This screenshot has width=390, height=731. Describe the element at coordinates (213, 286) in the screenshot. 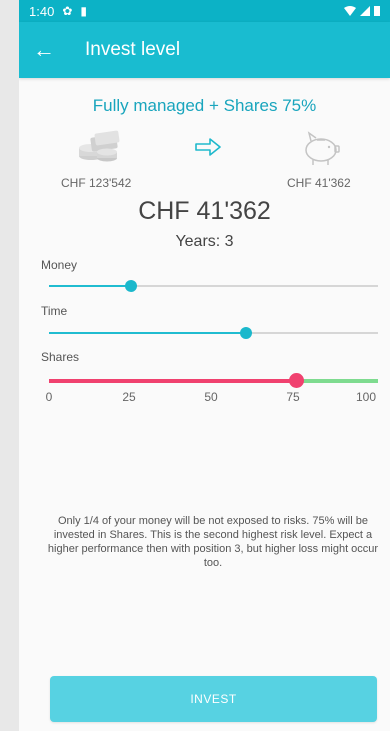

I see `money-slider` at that location.